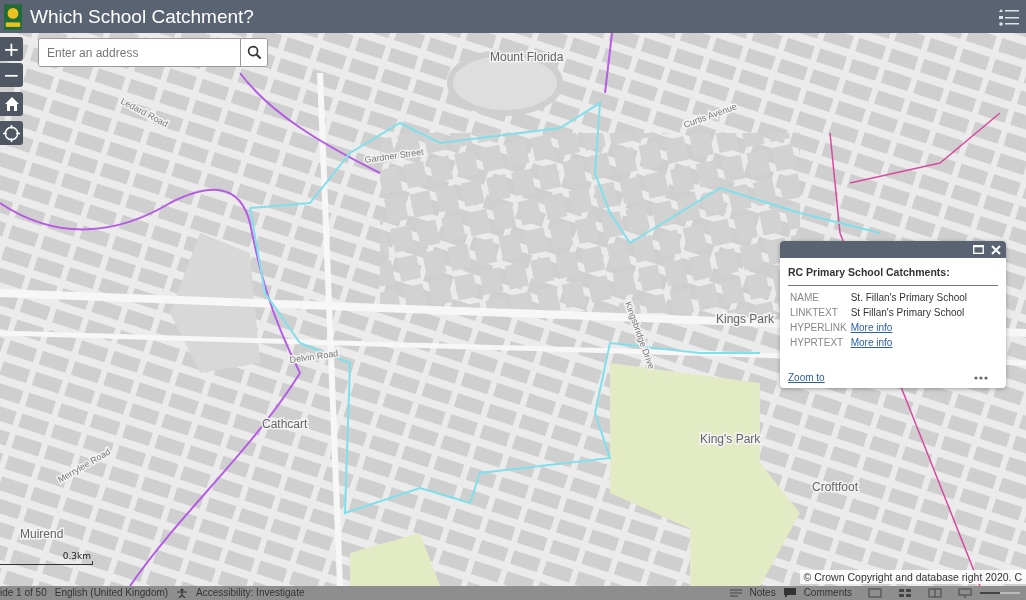  Describe the element at coordinates (23, 593) in the screenshot. I see `slide-counter: ide 1 of 50` at that location.